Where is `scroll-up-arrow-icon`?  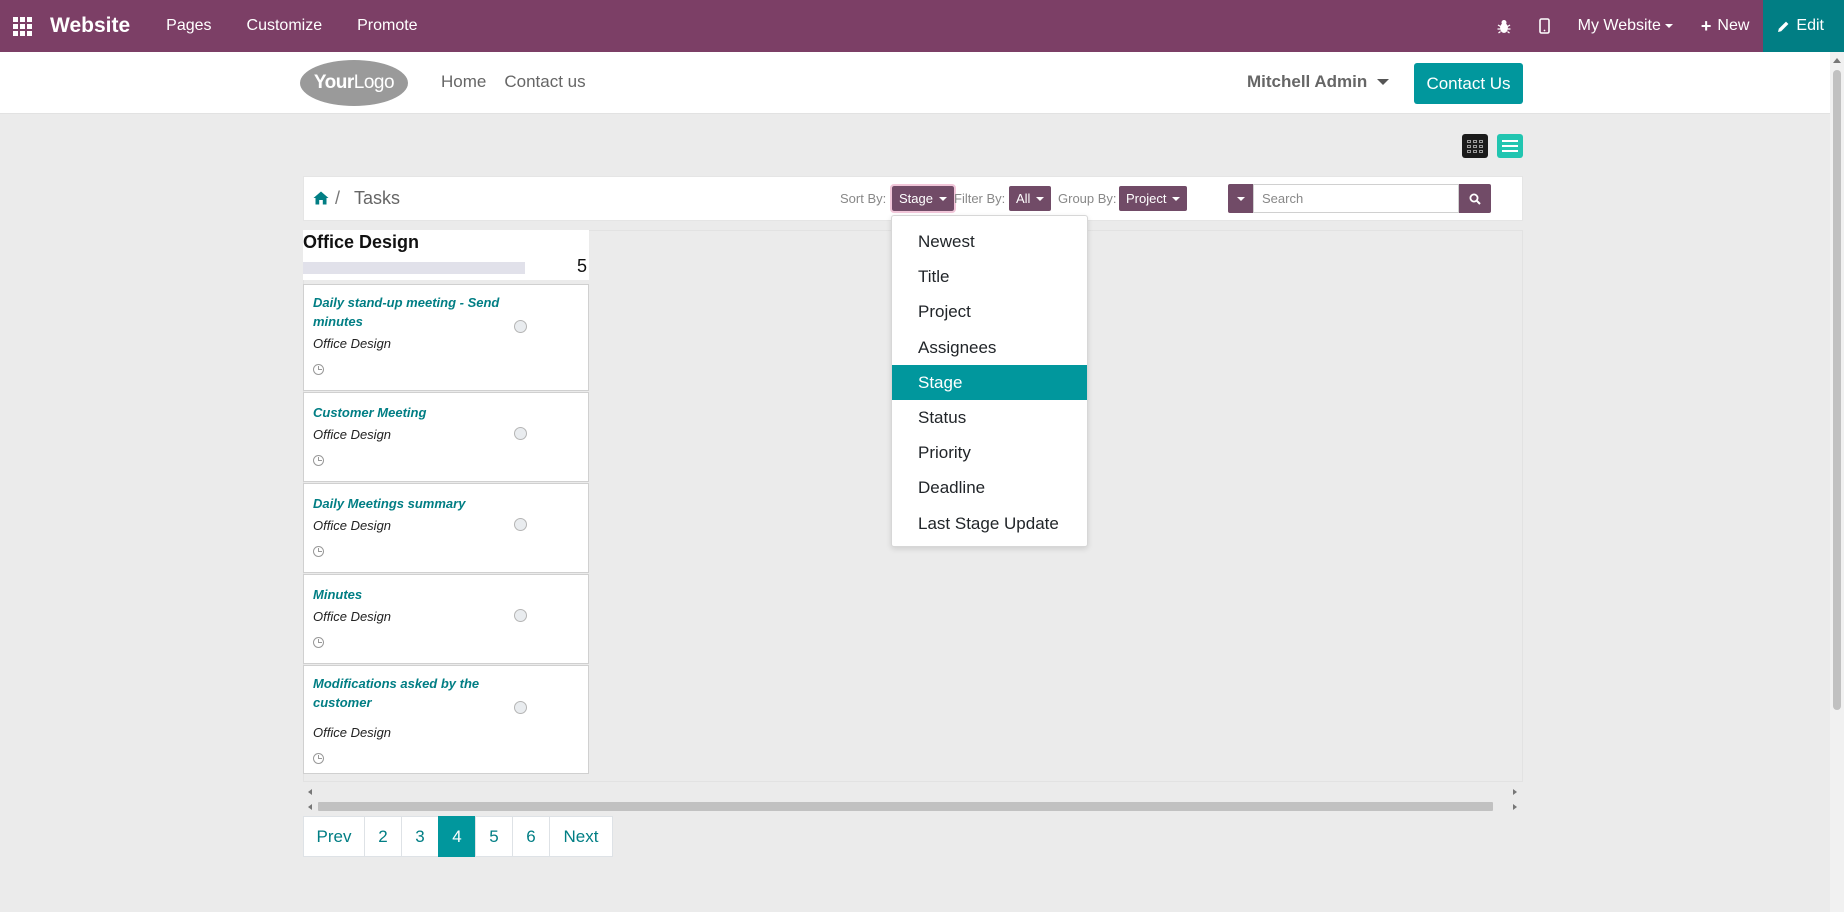
scroll-up-arrow-icon is located at coordinates (1837, 60).